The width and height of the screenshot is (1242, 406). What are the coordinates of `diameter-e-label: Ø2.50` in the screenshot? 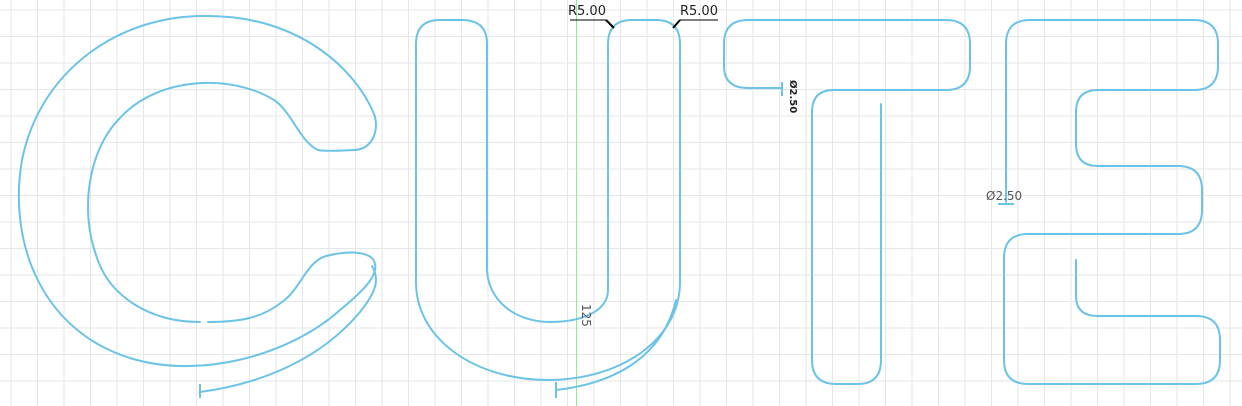 It's located at (1004, 196).